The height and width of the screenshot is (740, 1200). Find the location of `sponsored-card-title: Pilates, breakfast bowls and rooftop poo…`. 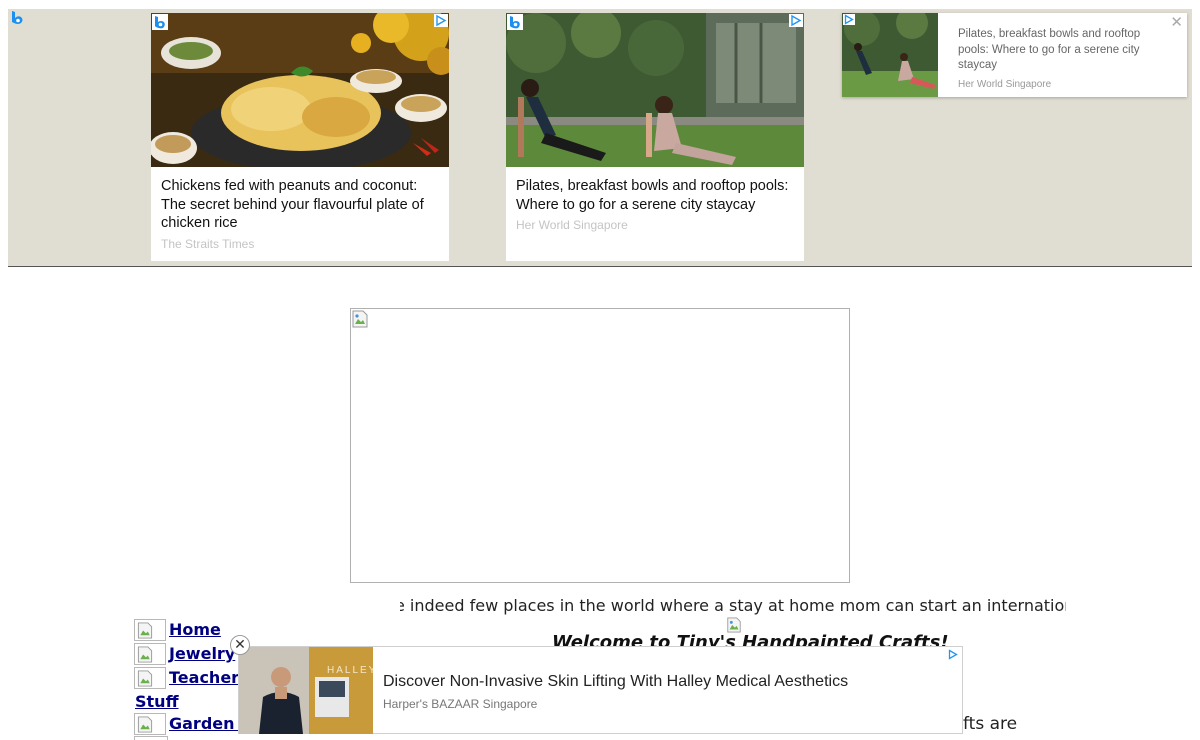

sponsored-card-title: Pilates, breakfast bowls and rooftop poo… is located at coordinates (655, 195).